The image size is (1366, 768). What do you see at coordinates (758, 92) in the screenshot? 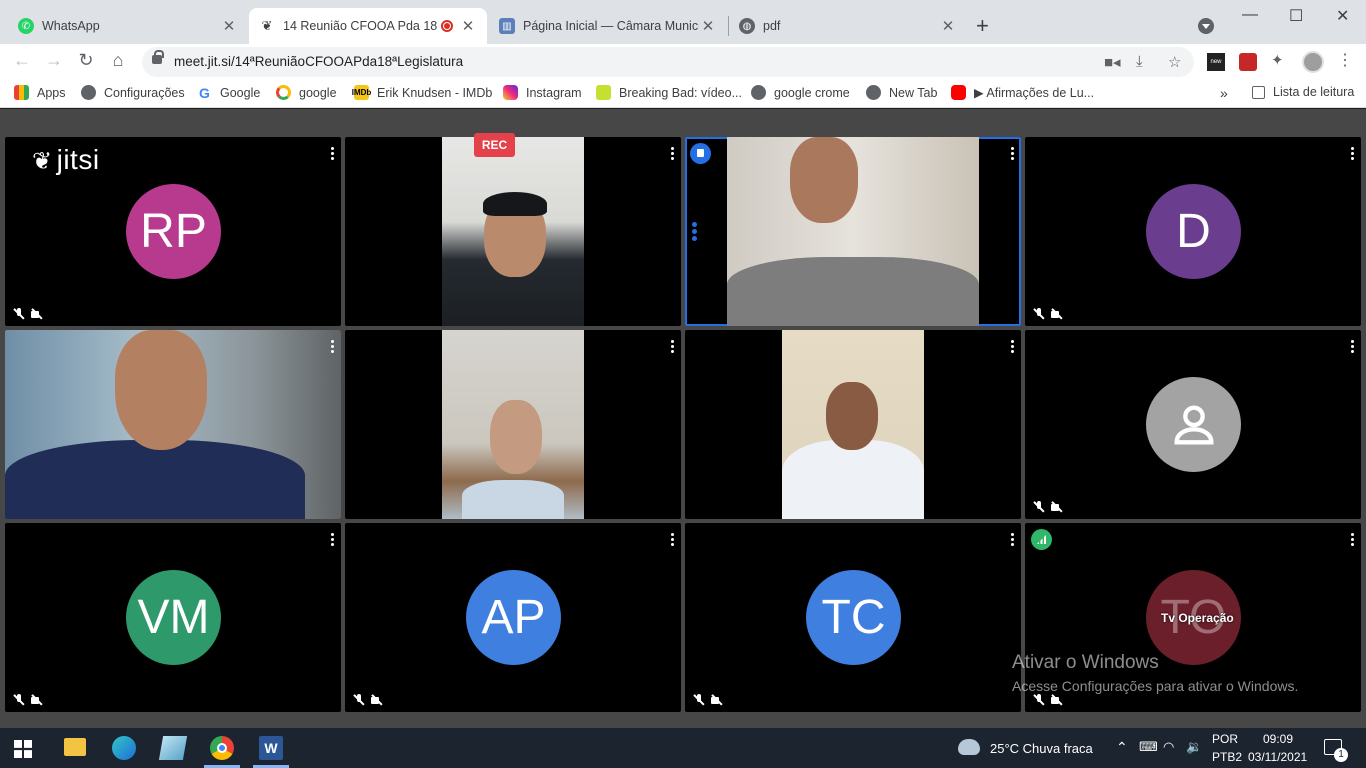
I see `globe-icon` at bounding box center [758, 92].